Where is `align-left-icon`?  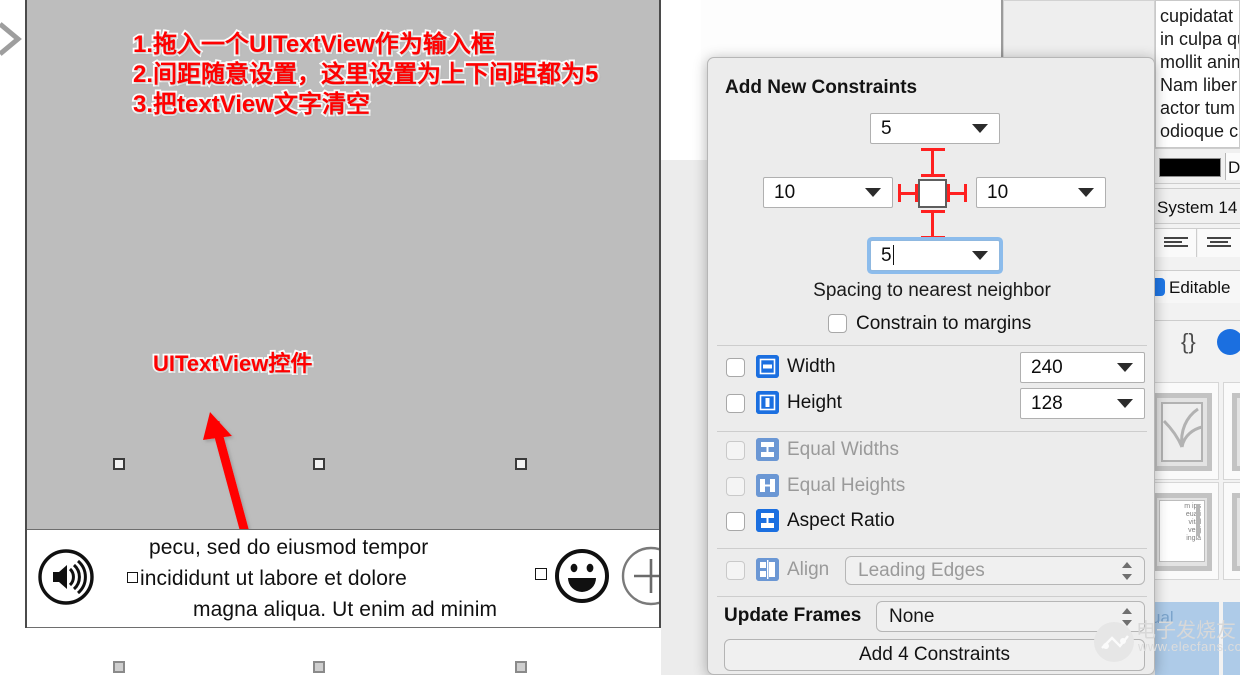
align-left-icon is located at coordinates (1176, 243).